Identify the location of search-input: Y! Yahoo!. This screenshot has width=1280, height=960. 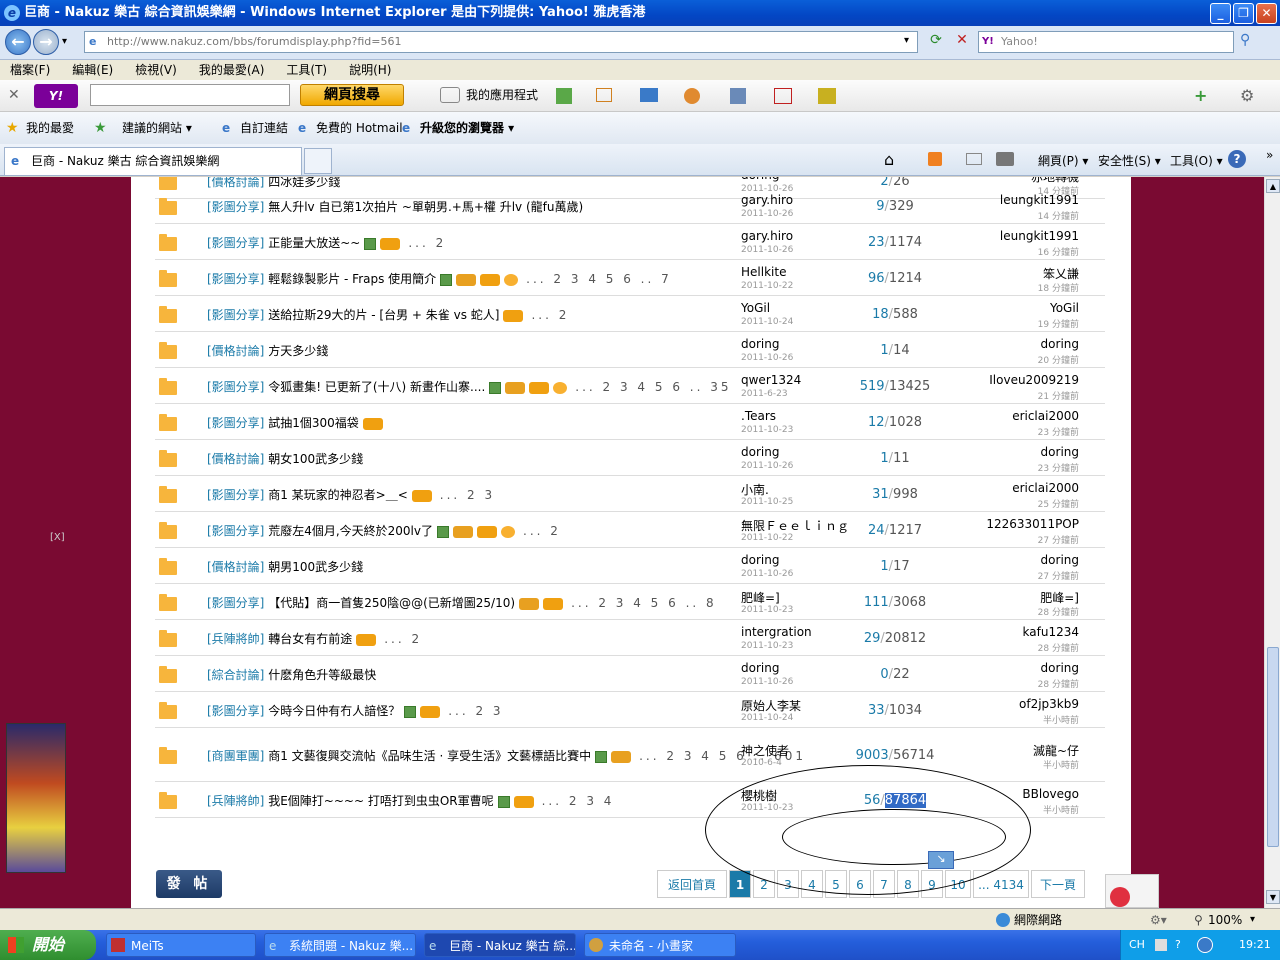
(1106, 42).